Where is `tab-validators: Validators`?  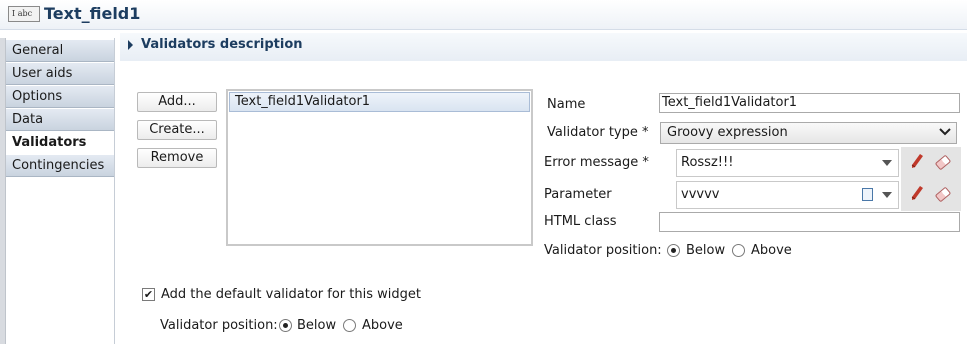
tab-validators: Validators is located at coordinates (60, 143).